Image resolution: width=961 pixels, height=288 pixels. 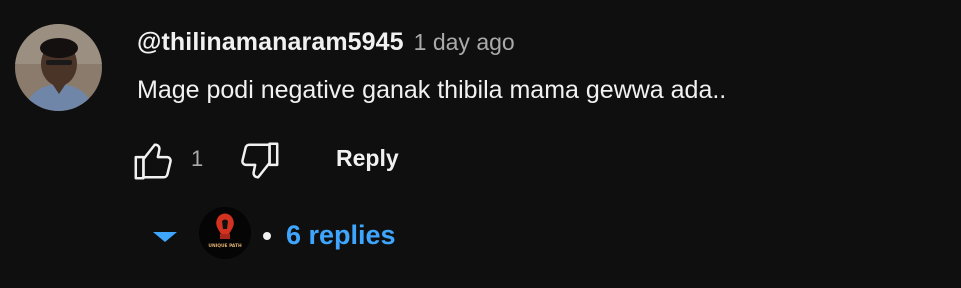 What do you see at coordinates (367, 158) in the screenshot?
I see `reply-button: Reply` at bounding box center [367, 158].